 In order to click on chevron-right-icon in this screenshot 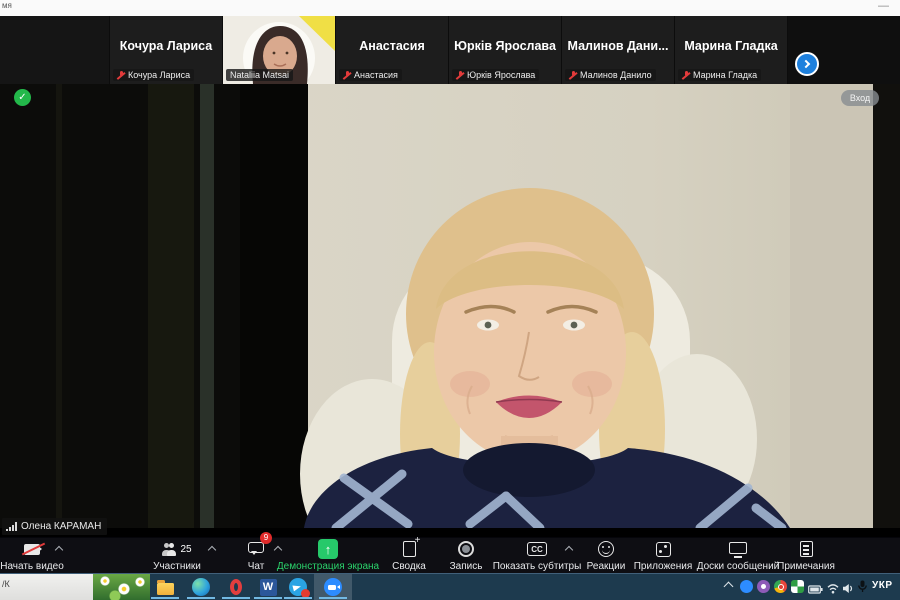, I will do `click(806, 64)`.